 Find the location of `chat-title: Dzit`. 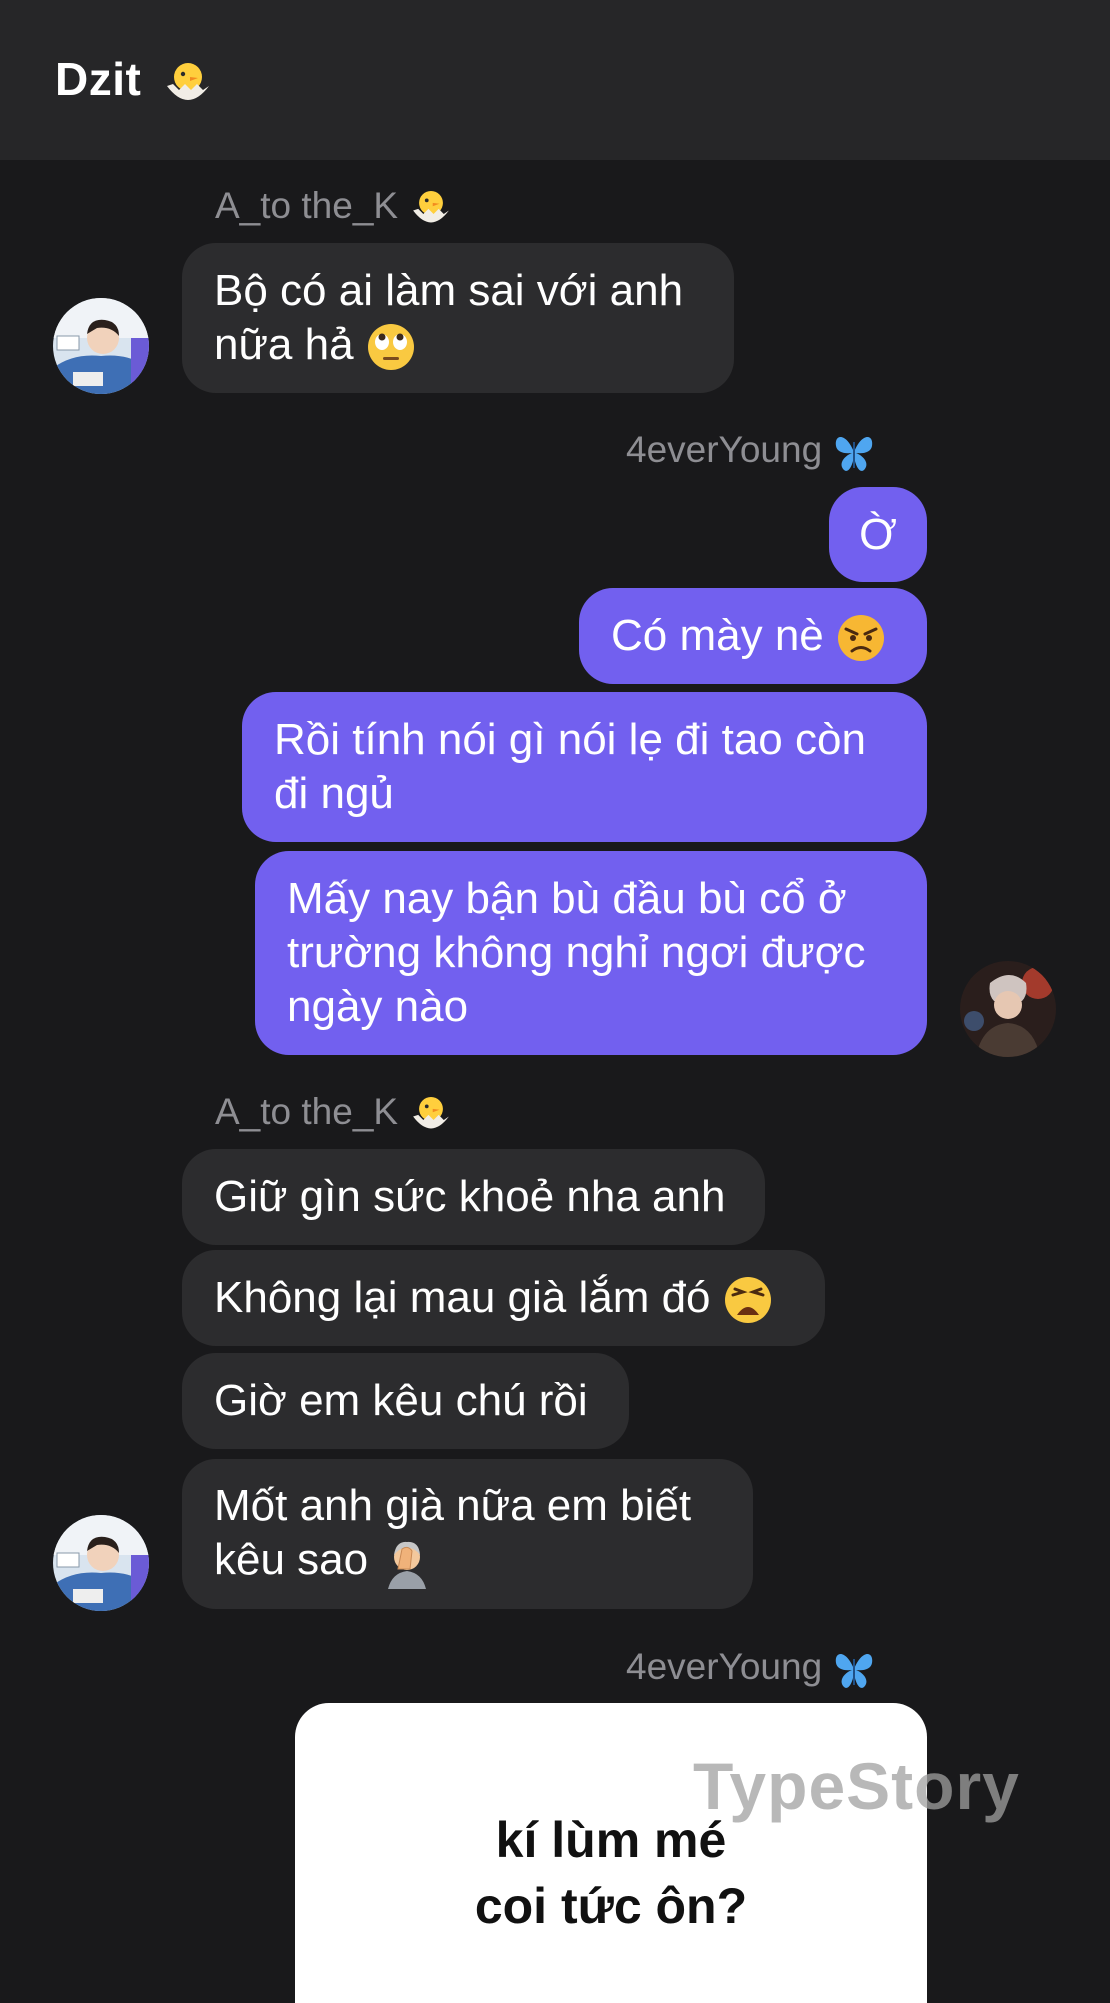

chat-title: Dzit is located at coordinates (135, 81).